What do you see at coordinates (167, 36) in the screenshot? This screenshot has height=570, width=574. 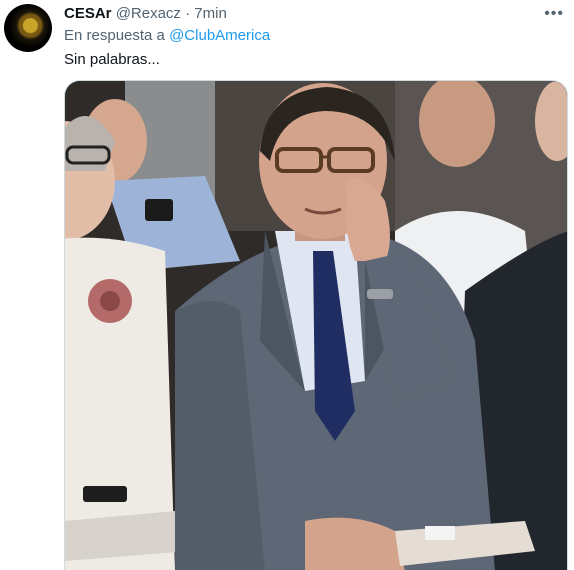 I see `reply-context: En respuesta a @ClubAmerica` at bounding box center [167, 36].